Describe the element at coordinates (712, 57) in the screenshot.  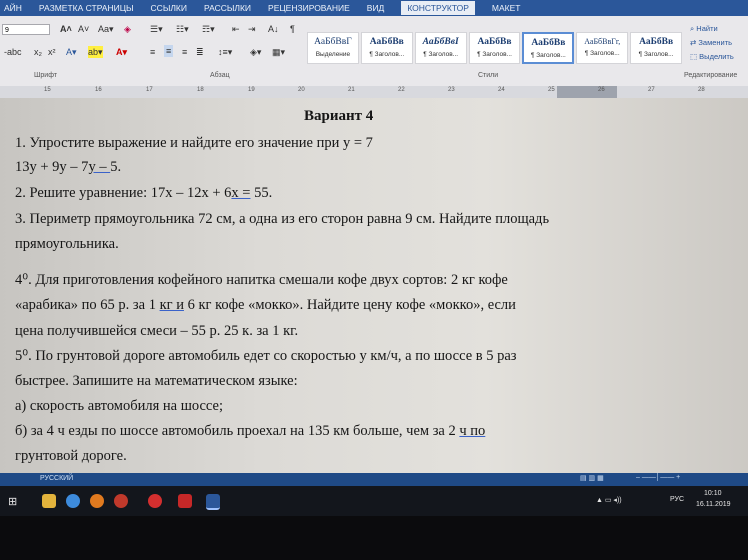
I see `select-button: ⬚ Выделить` at that location.